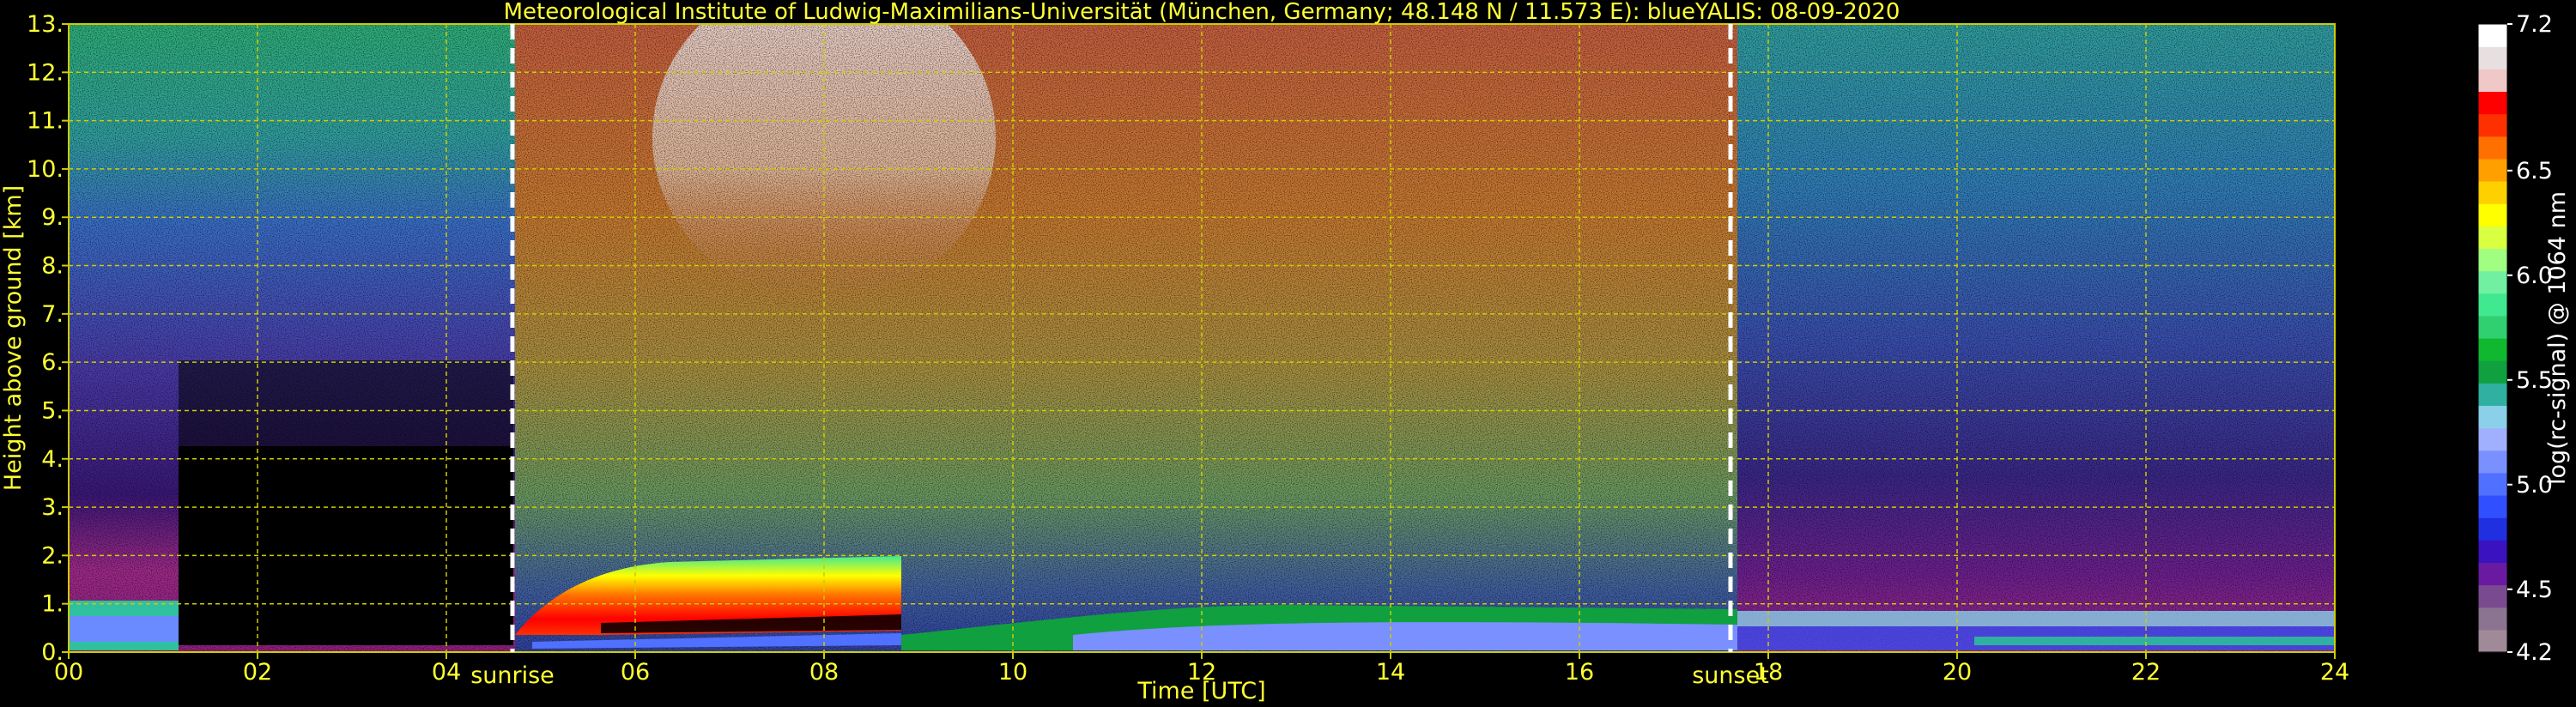  Describe the element at coordinates (512, 675) in the screenshot. I see `sunrise-label: sunrise` at that location.